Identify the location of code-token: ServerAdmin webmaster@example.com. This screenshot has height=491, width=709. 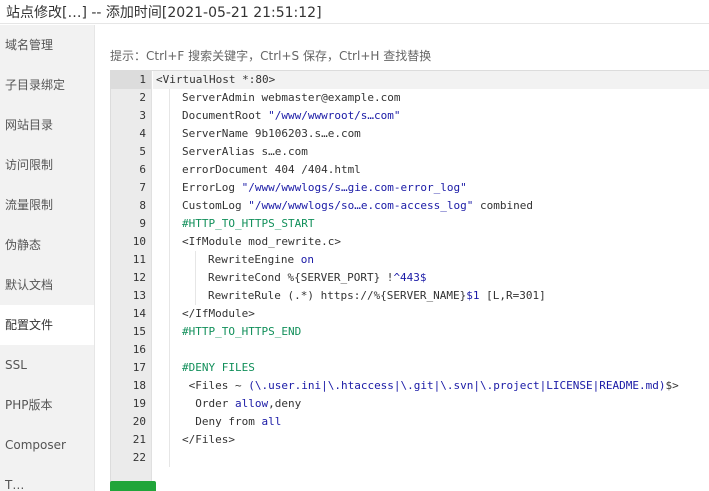
(291, 97).